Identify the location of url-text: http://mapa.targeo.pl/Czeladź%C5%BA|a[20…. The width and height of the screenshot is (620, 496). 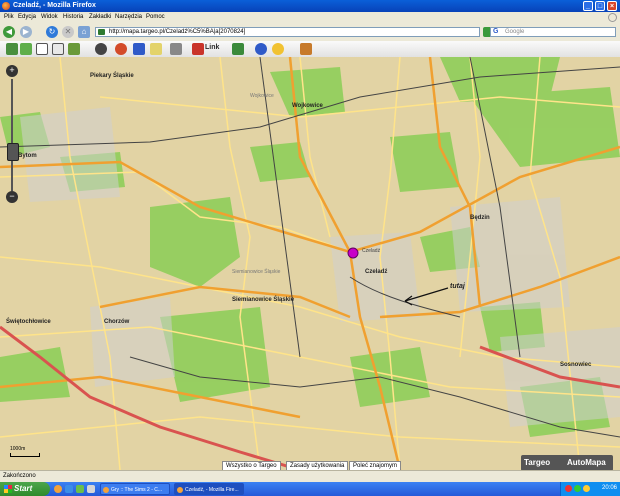
(177, 32).